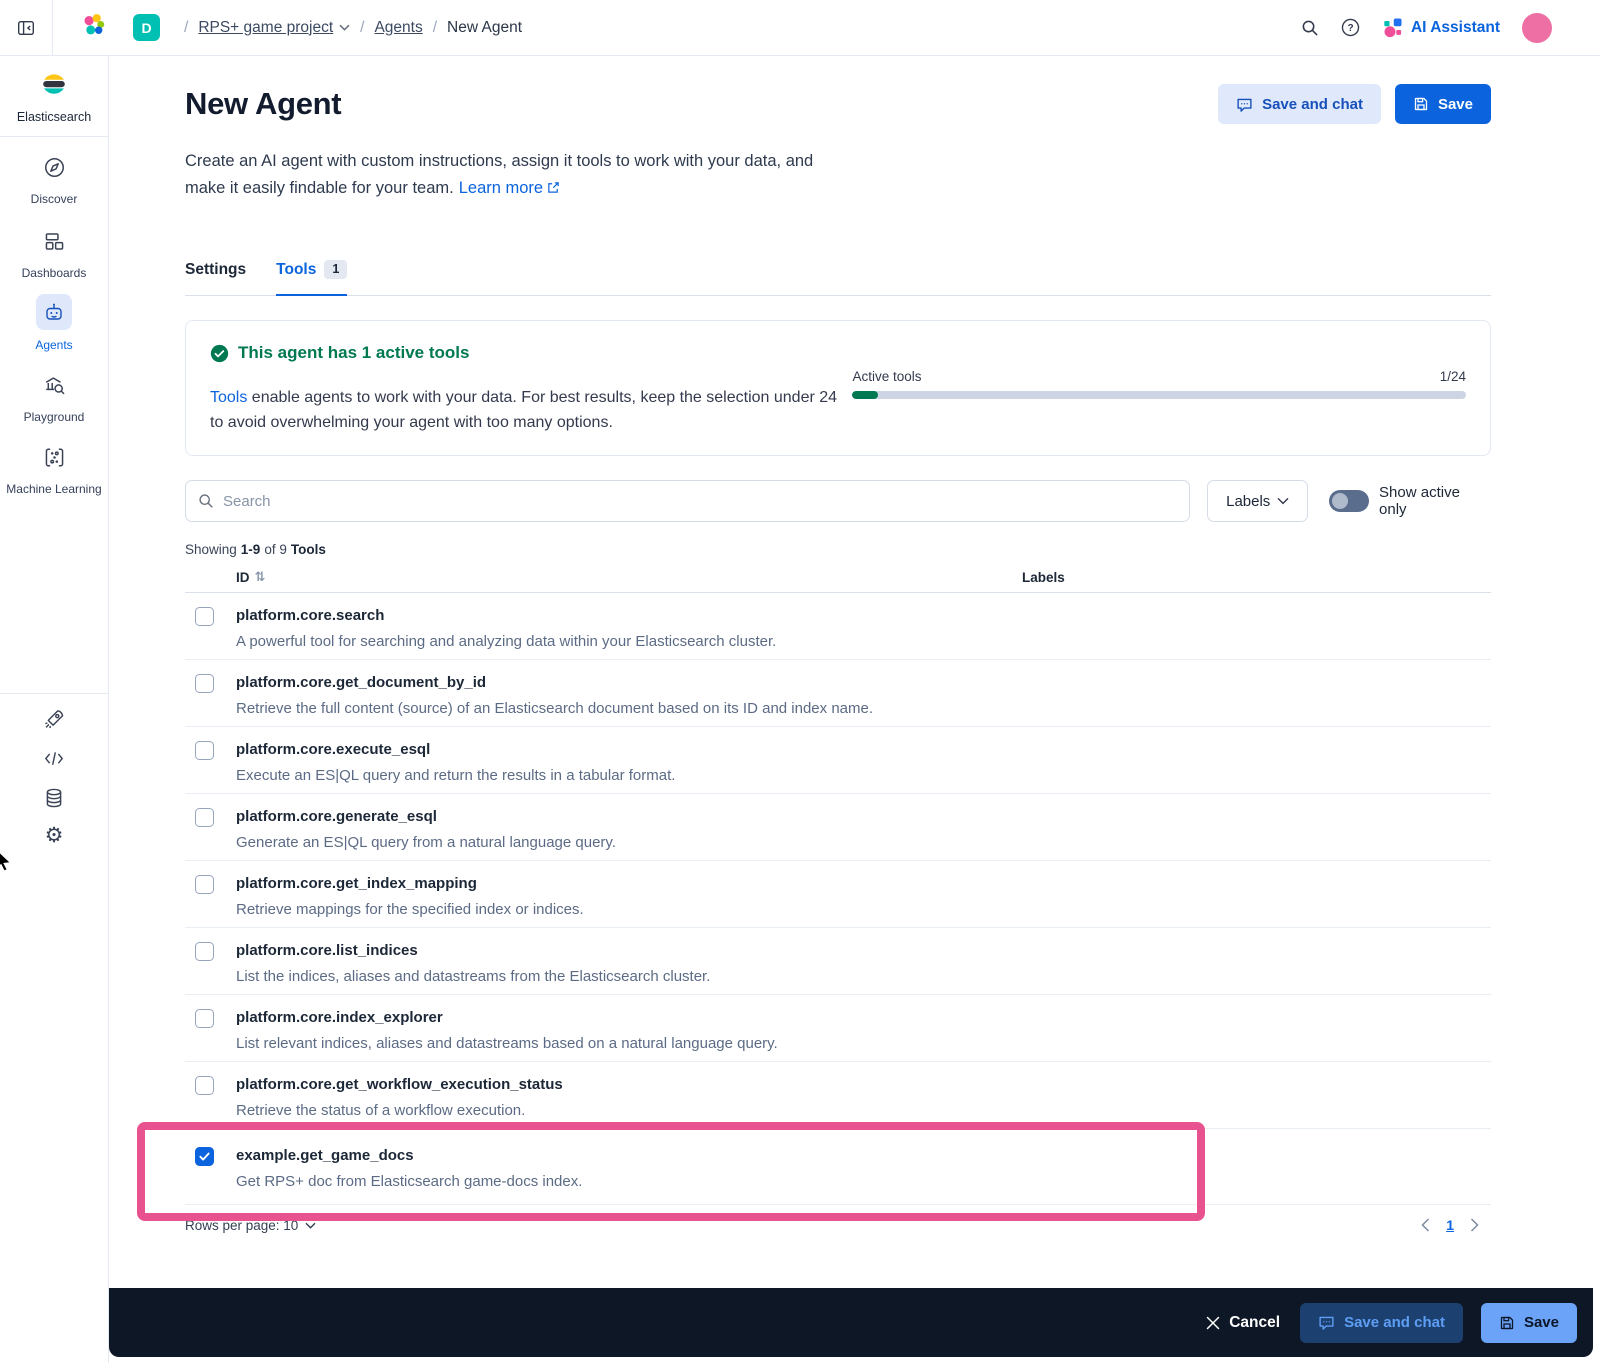  I want to click on breadcrumb-project: RPS+ game project, so click(274, 28).